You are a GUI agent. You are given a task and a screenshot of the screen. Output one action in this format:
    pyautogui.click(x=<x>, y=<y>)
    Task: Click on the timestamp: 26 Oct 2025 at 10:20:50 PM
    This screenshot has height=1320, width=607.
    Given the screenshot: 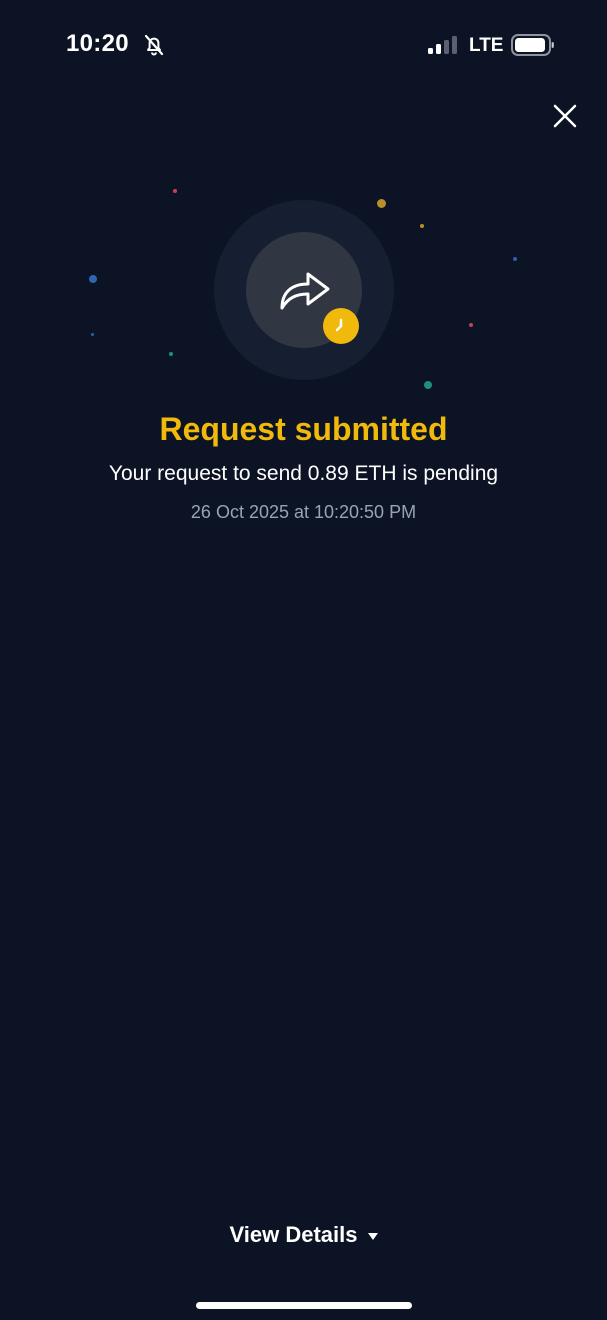 What is the action you would take?
    pyautogui.click(x=303, y=512)
    